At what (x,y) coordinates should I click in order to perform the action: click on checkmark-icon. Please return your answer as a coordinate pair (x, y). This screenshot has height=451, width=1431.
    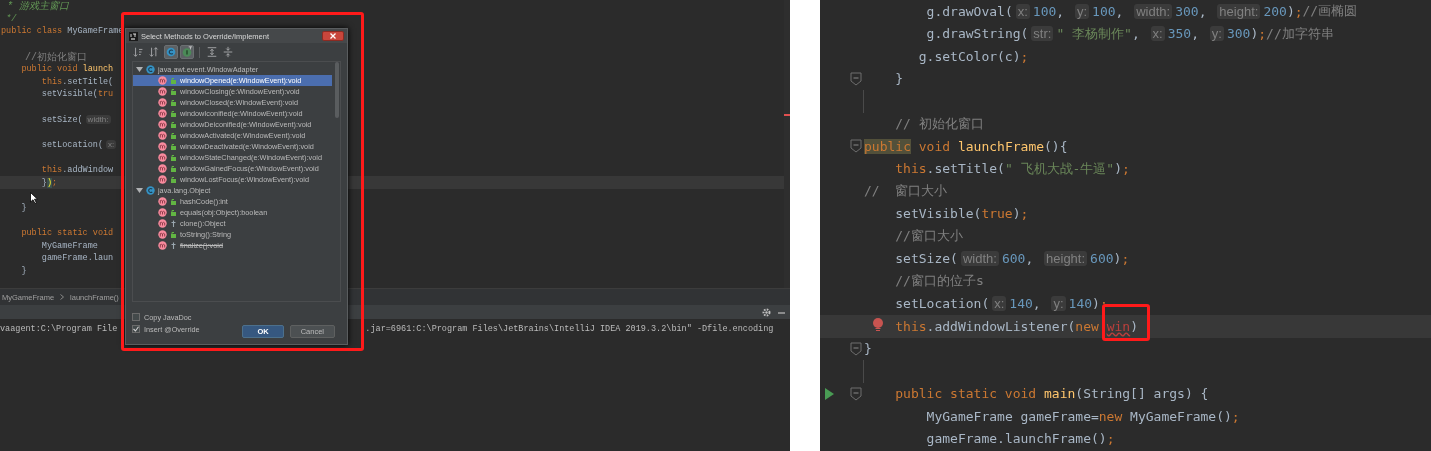
    Looking at the image, I should click on (136, 329).